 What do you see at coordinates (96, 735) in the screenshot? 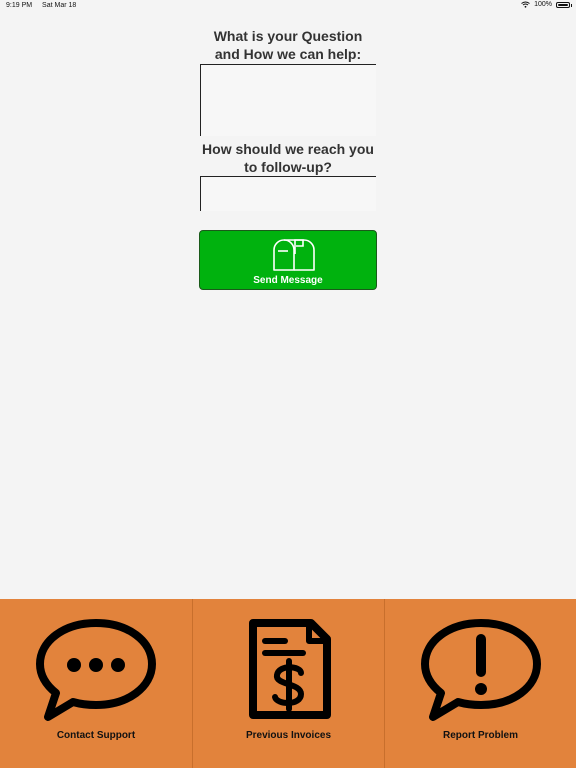
I see `tab-contact-support-label: Contact Support` at bounding box center [96, 735].